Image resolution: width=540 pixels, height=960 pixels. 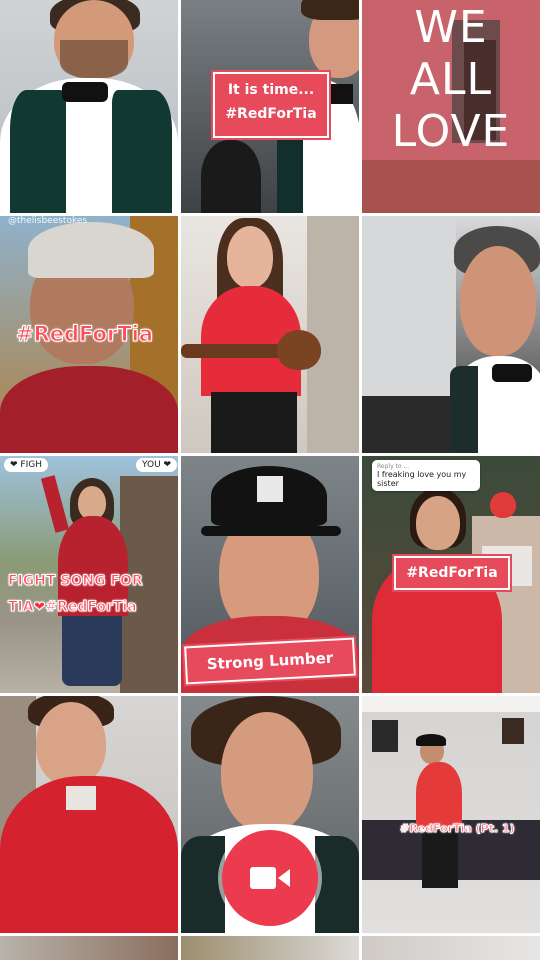 What do you see at coordinates (39, 607) in the screenshot?
I see `heart-icon: ❤` at bounding box center [39, 607].